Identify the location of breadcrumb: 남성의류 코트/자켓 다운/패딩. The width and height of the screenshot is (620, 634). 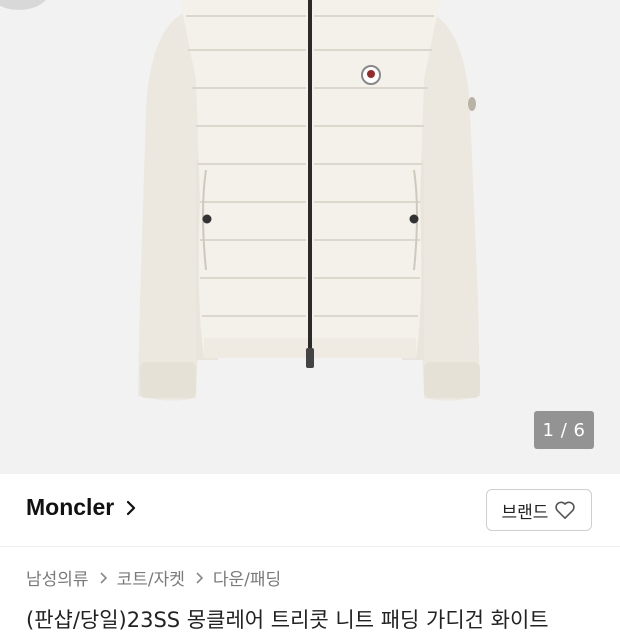
(153, 577).